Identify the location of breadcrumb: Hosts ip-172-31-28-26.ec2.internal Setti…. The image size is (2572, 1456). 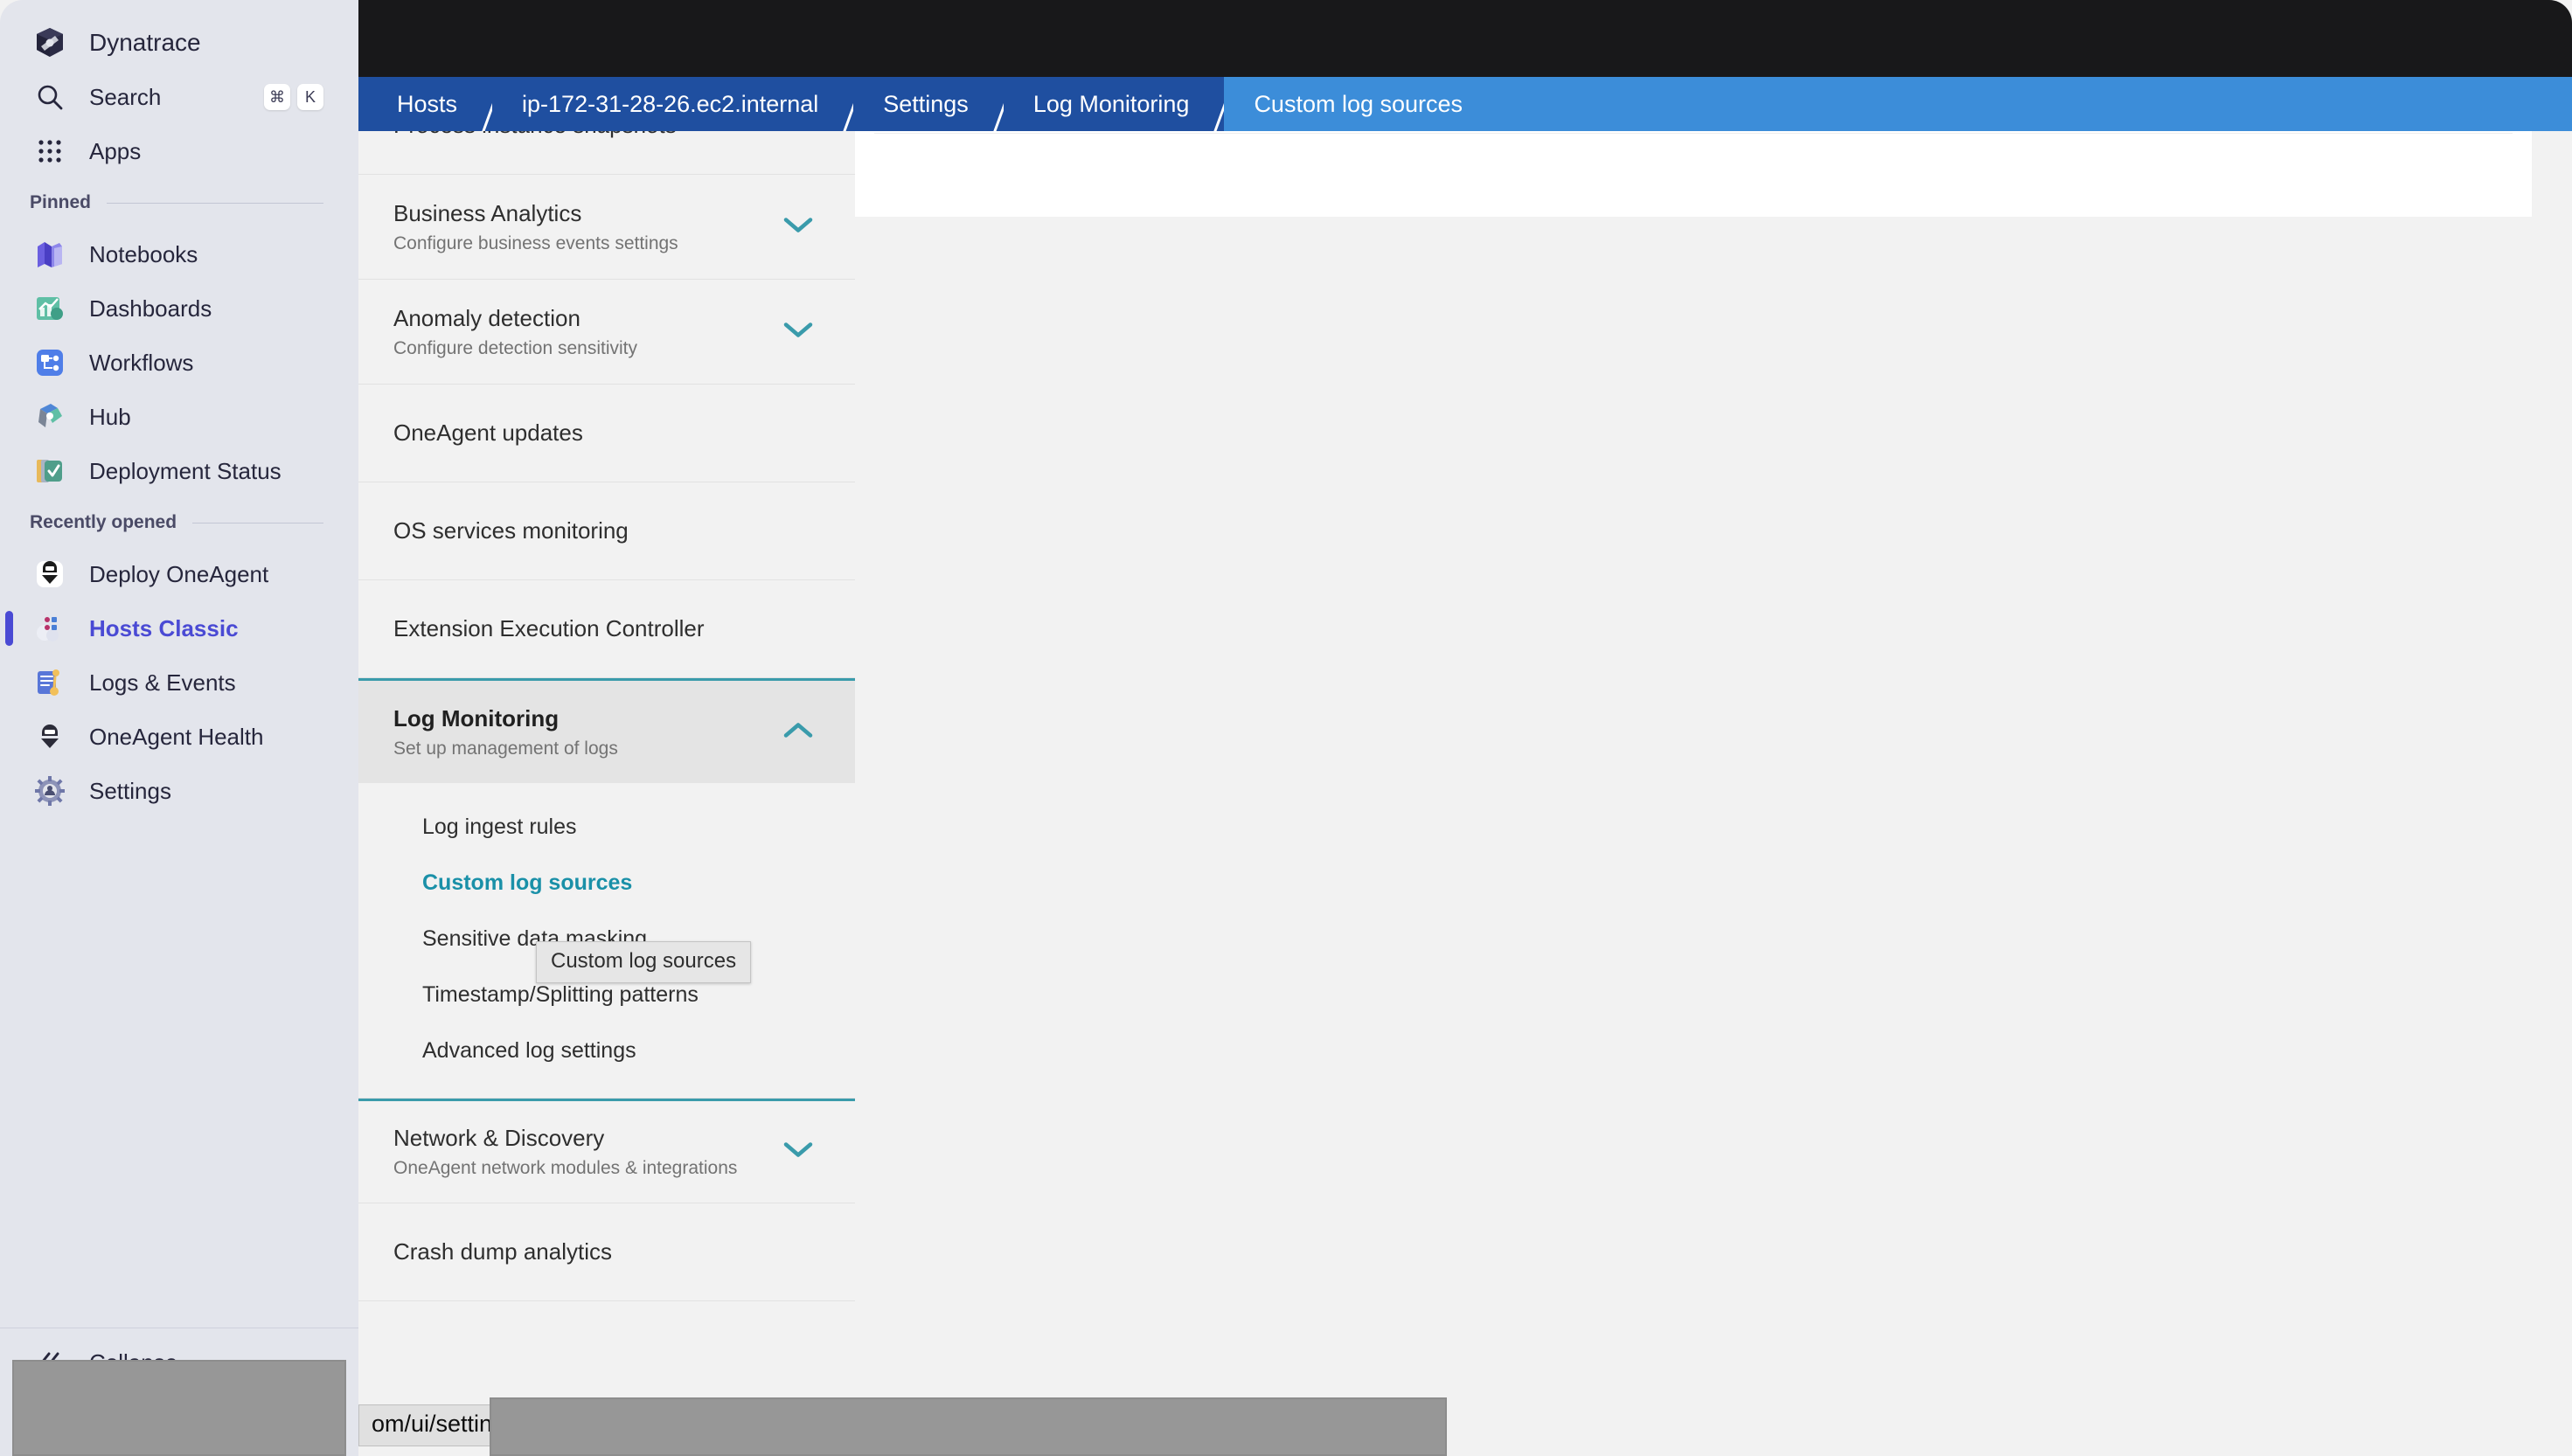
(1465, 104).